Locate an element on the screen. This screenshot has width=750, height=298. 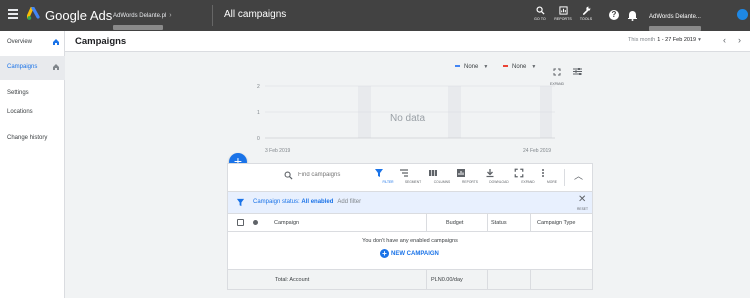
select-all-checkbox is located at coordinates (240, 222).